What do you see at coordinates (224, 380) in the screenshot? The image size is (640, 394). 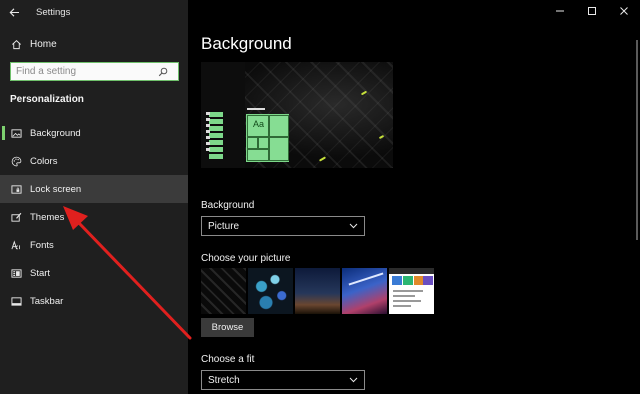 I see `dropdown-value: Stretch` at bounding box center [224, 380].